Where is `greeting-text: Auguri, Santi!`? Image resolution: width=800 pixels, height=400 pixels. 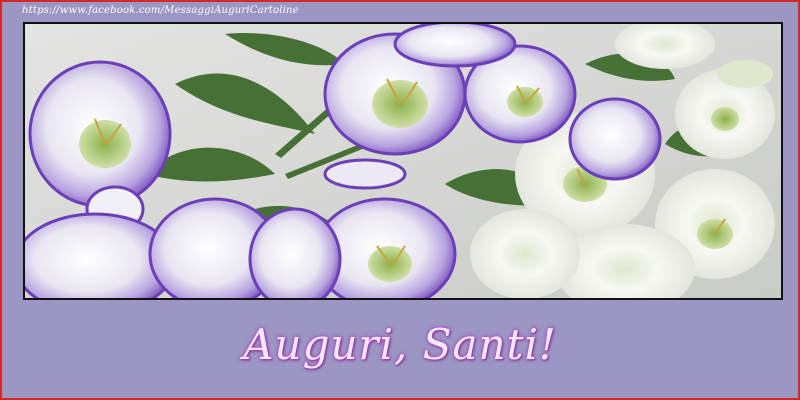 greeting-text: Auguri, Santi! is located at coordinates (400, 344).